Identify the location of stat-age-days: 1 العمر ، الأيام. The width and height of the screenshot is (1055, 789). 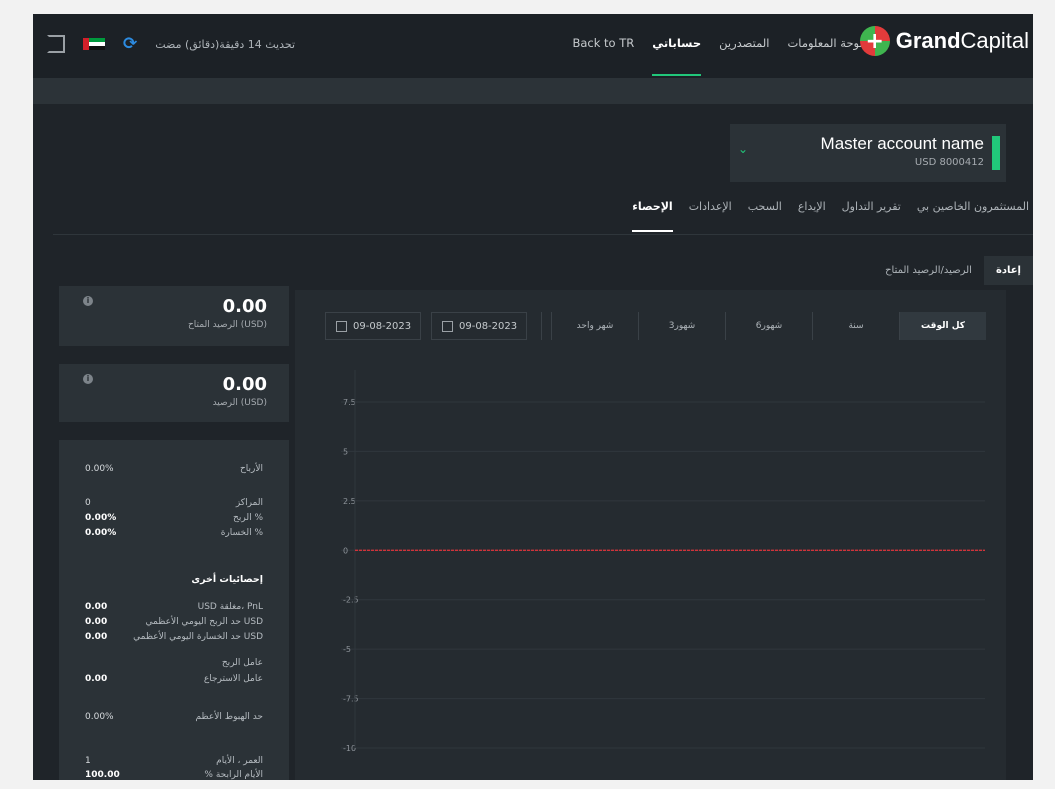
(174, 761).